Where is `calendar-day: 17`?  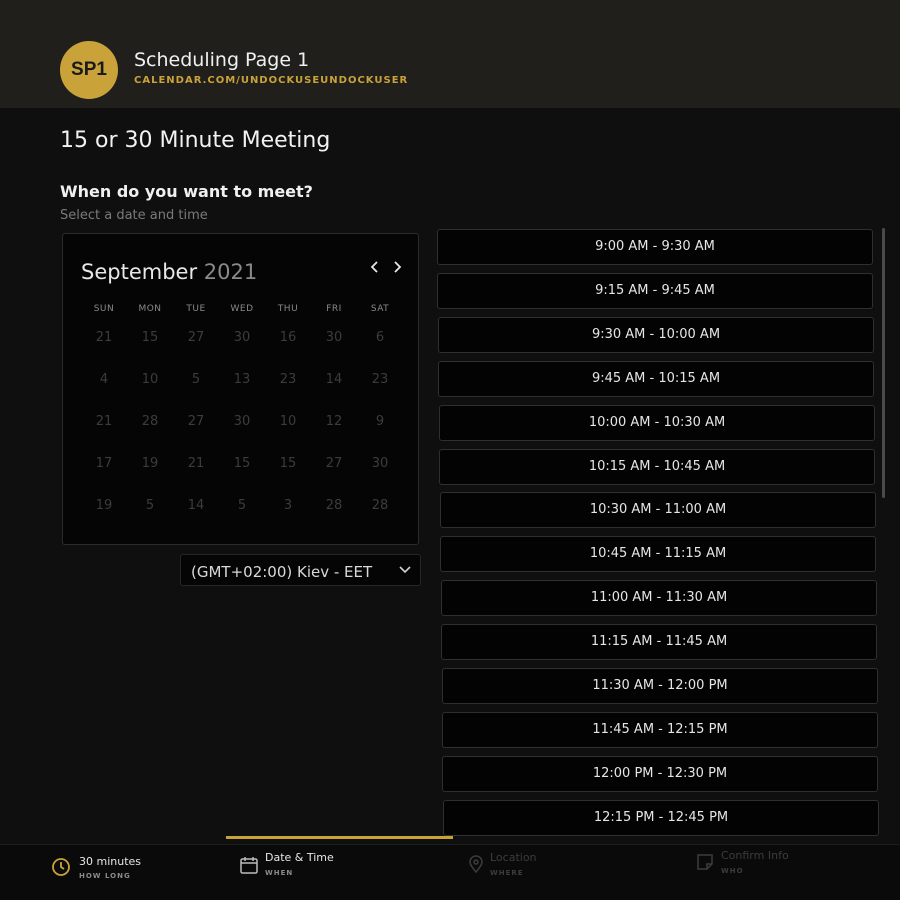 calendar-day: 17 is located at coordinates (104, 463).